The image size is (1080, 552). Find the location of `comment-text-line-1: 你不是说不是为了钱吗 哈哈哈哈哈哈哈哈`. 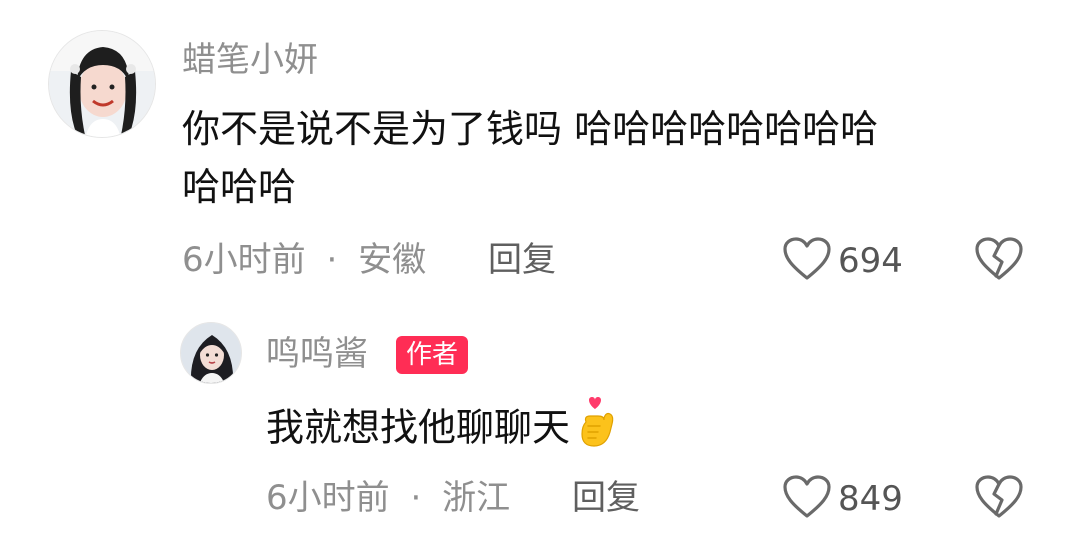

comment-text-line-1: 你不是说不是为了钱吗 哈哈哈哈哈哈哈哈 is located at coordinates (530, 129).